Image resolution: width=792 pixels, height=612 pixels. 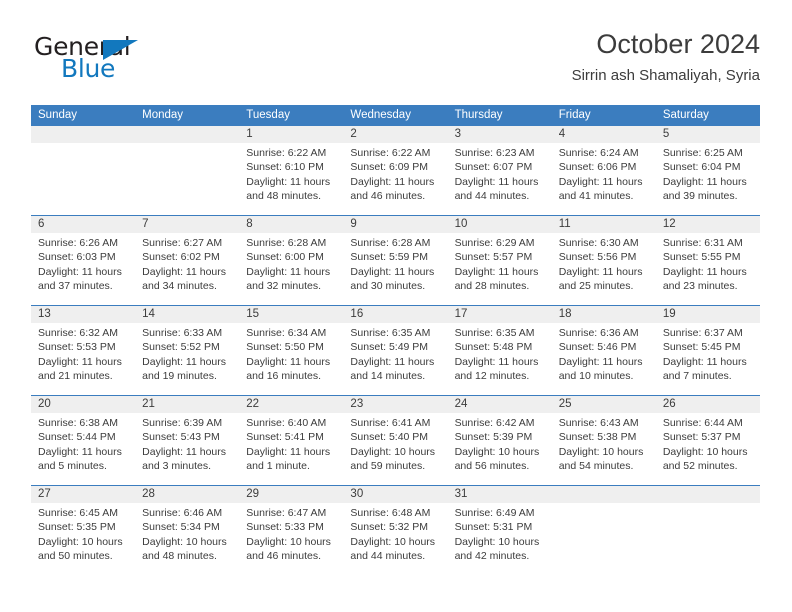 What do you see at coordinates (494, 423) in the screenshot?
I see `sunrise-text: Sunrise: 6:42 AM` at bounding box center [494, 423].